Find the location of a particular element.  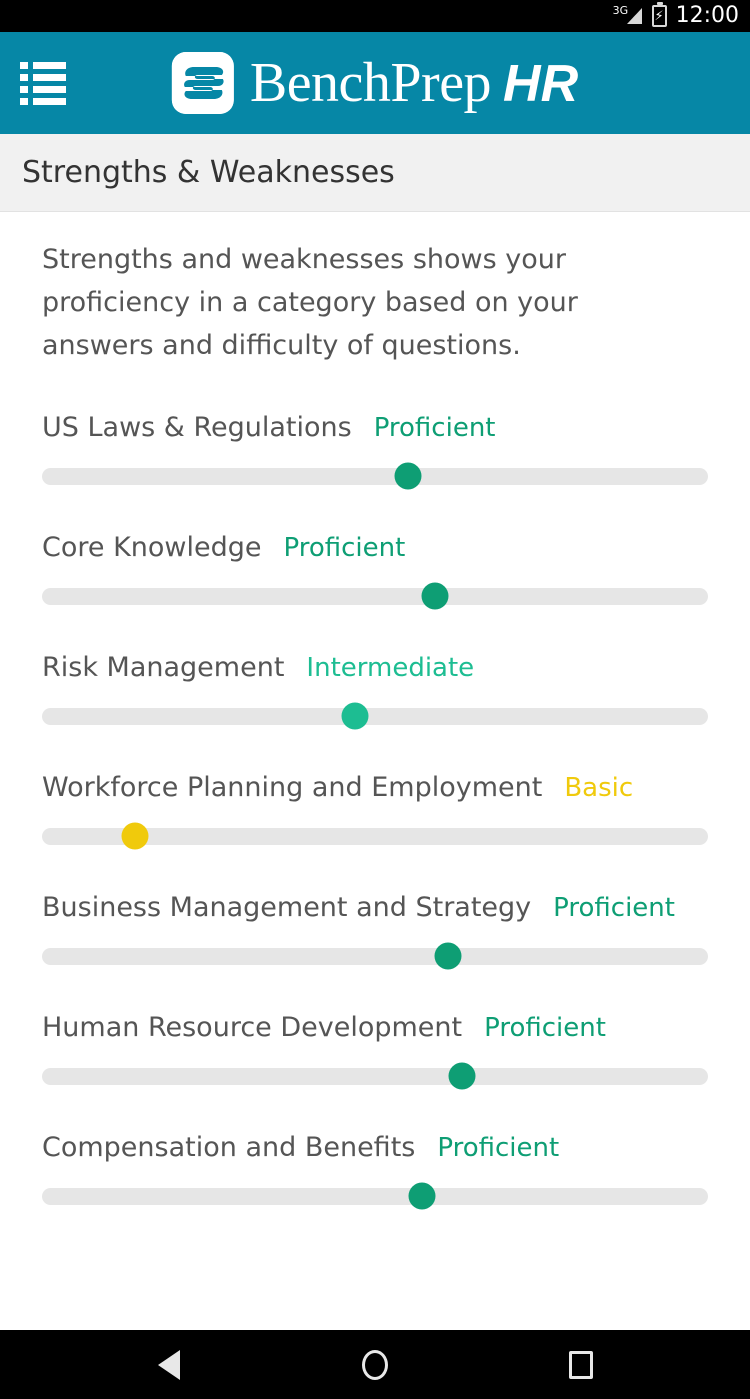

brand-suffix: HR is located at coordinates (541, 84).